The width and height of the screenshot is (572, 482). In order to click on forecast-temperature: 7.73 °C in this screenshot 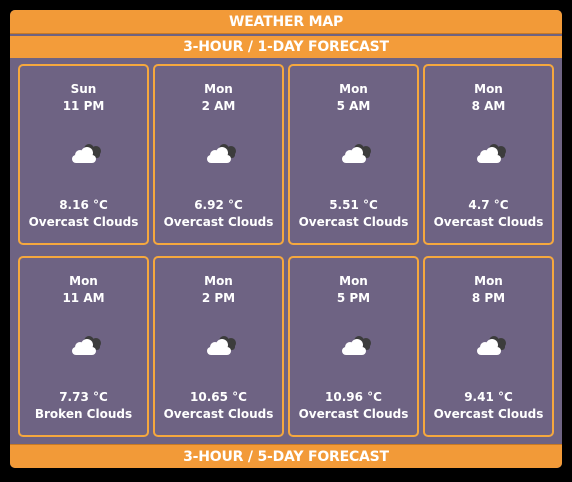, I will do `click(83, 397)`.